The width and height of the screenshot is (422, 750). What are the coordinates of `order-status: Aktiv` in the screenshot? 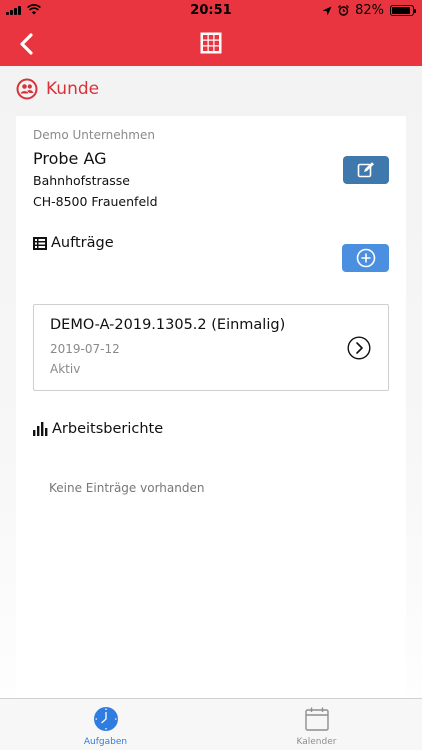 It's located at (65, 369).